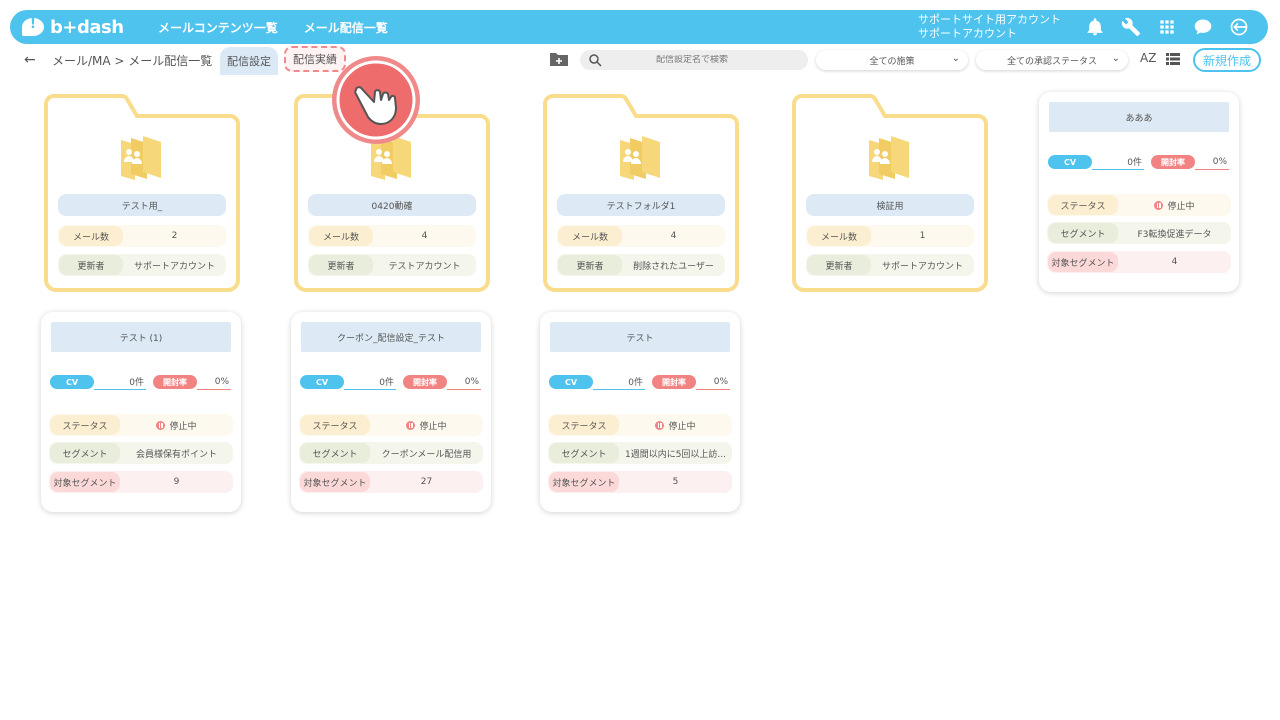  I want to click on search-icon, so click(595, 60).